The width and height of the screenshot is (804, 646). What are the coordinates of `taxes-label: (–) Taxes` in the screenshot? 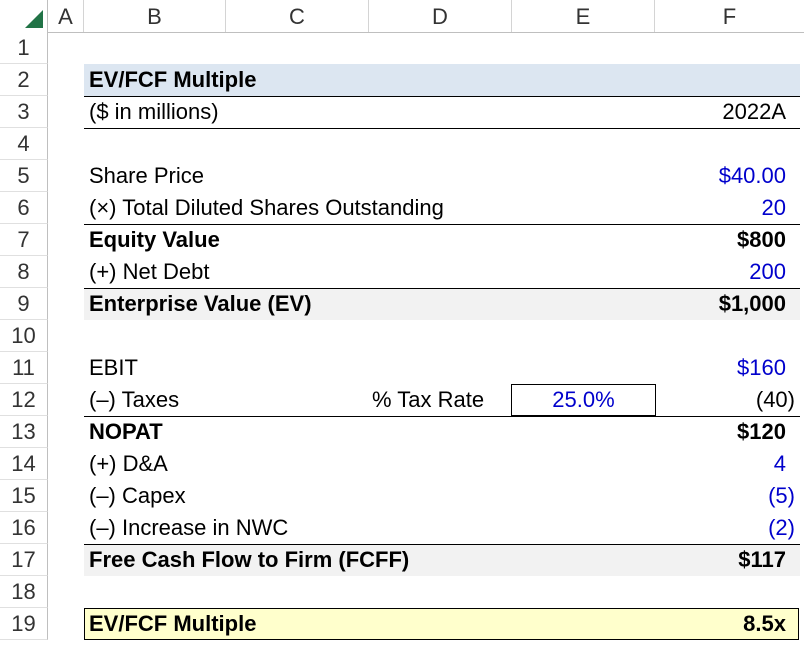 It's located at (134, 400).